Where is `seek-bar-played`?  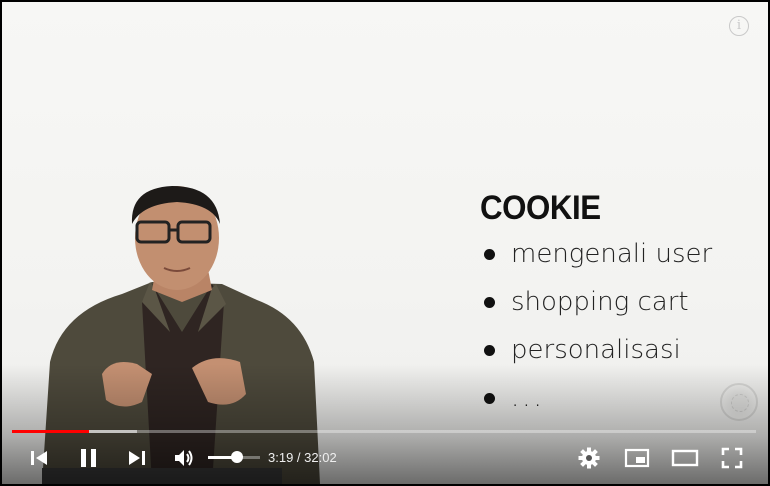 seek-bar-played is located at coordinates (51, 431).